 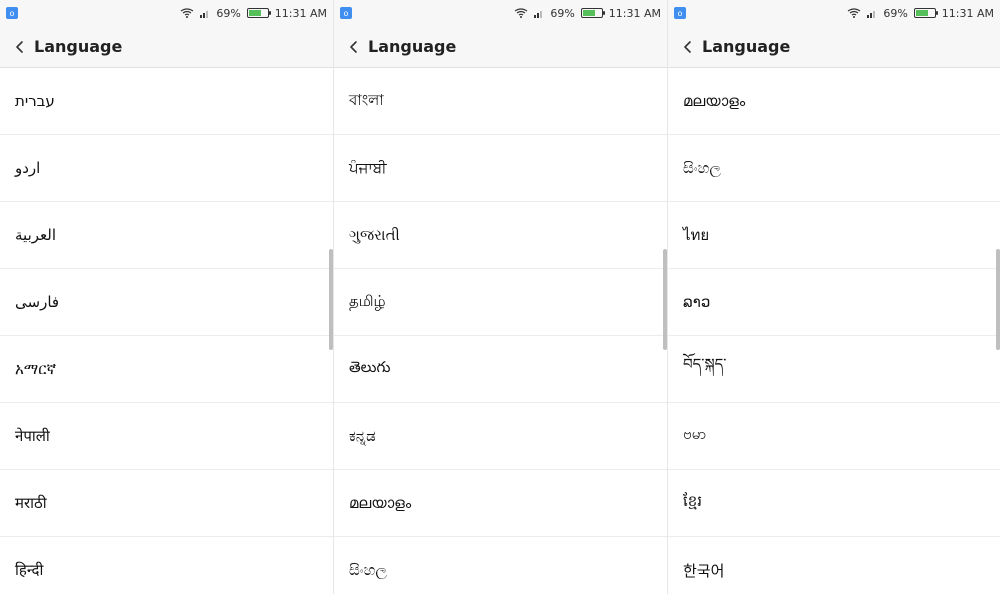 I want to click on language-item: ไทย, so click(x=834, y=235).